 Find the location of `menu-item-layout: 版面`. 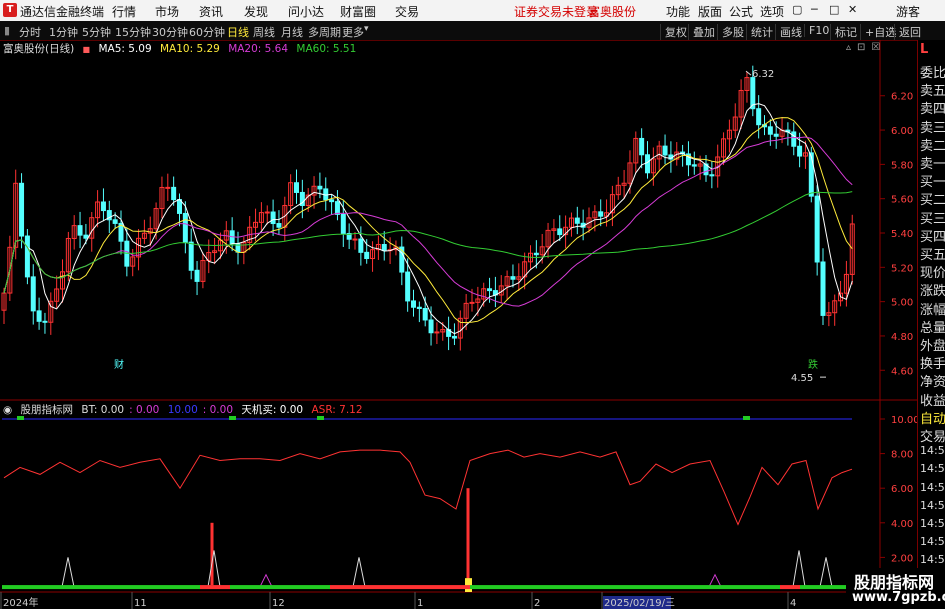

menu-item-layout: 版面 is located at coordinates (710, 11).